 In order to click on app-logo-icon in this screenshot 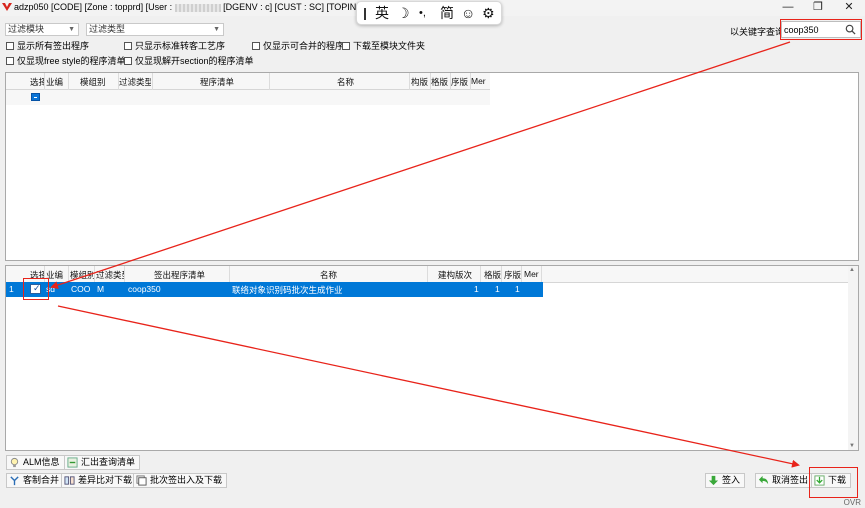, I will do `click(7, 7)`.